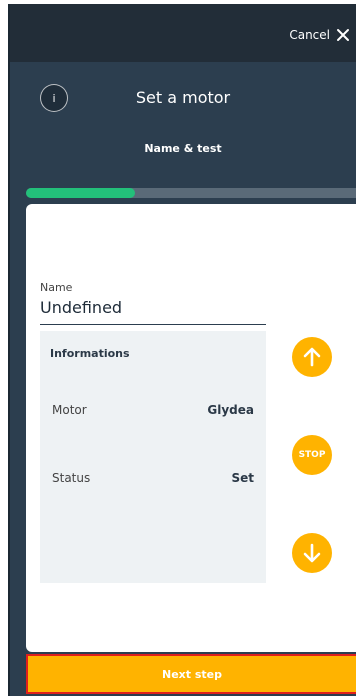  What do you see at coordinates (80, 193) in the screenshot?
I see `progress-fill` at bounding box center [80, 193].